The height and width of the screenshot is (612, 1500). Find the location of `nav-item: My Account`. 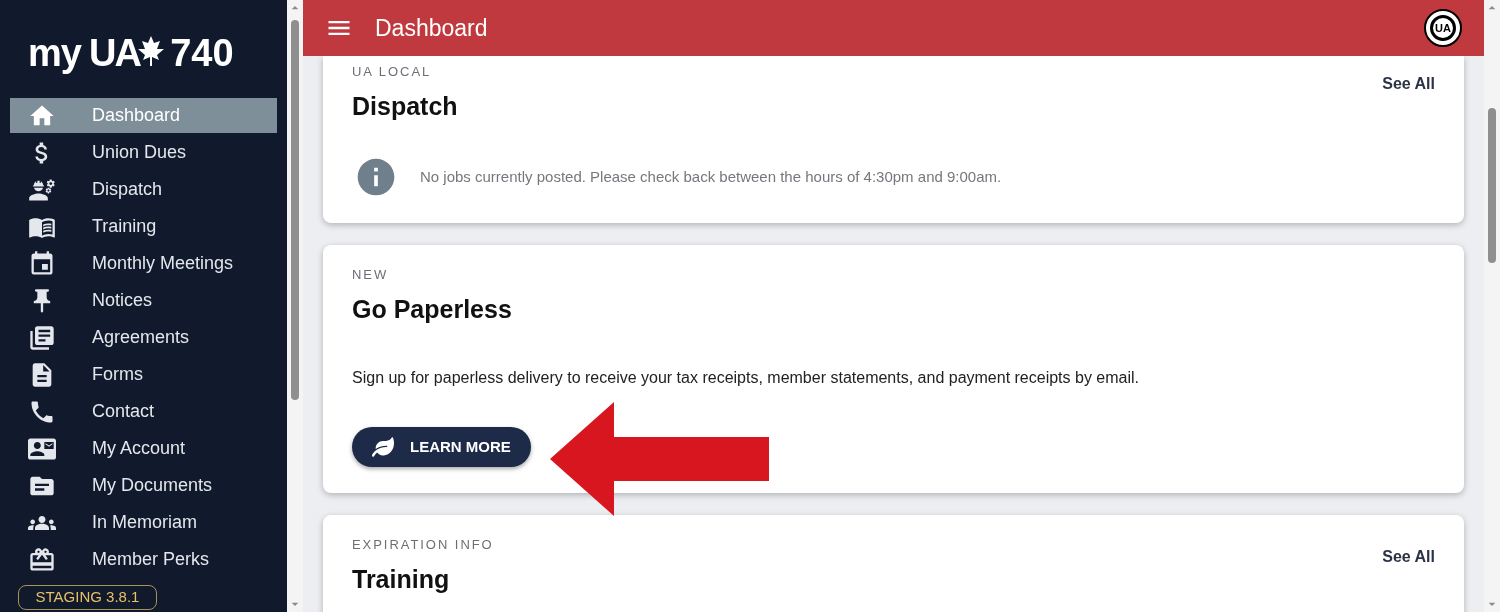

nav-item: My Account is located at coordinates (143, 448).